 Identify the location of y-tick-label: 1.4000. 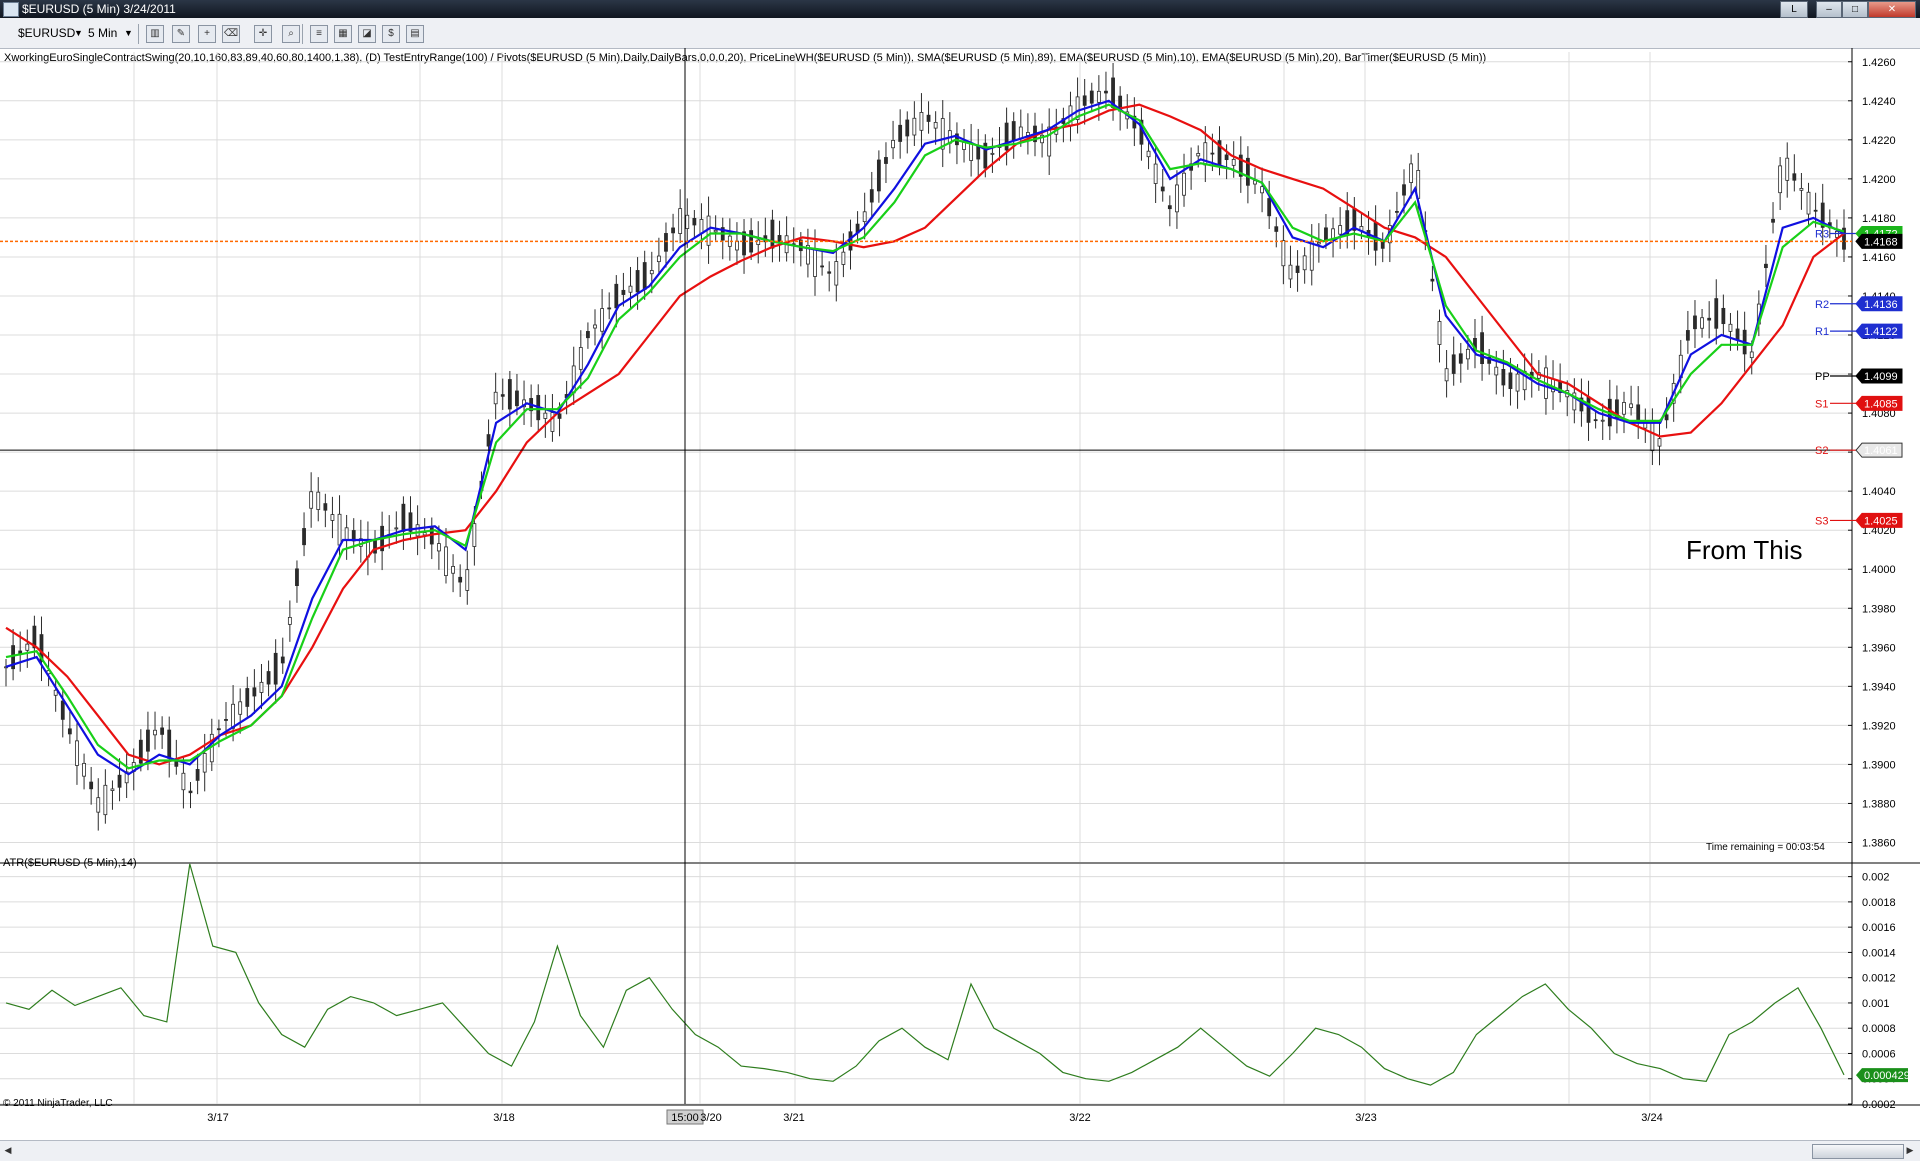
(1879, 570).